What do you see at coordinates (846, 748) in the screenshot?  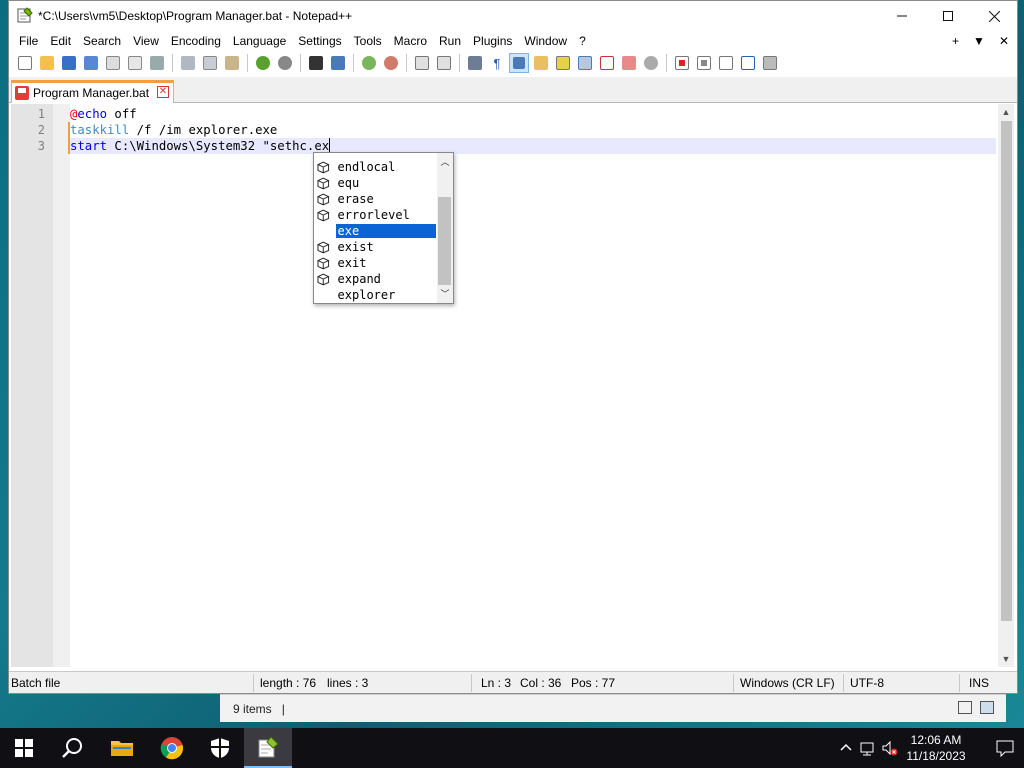 I see `chevron-up-icon` at bounding box center [846, 748].